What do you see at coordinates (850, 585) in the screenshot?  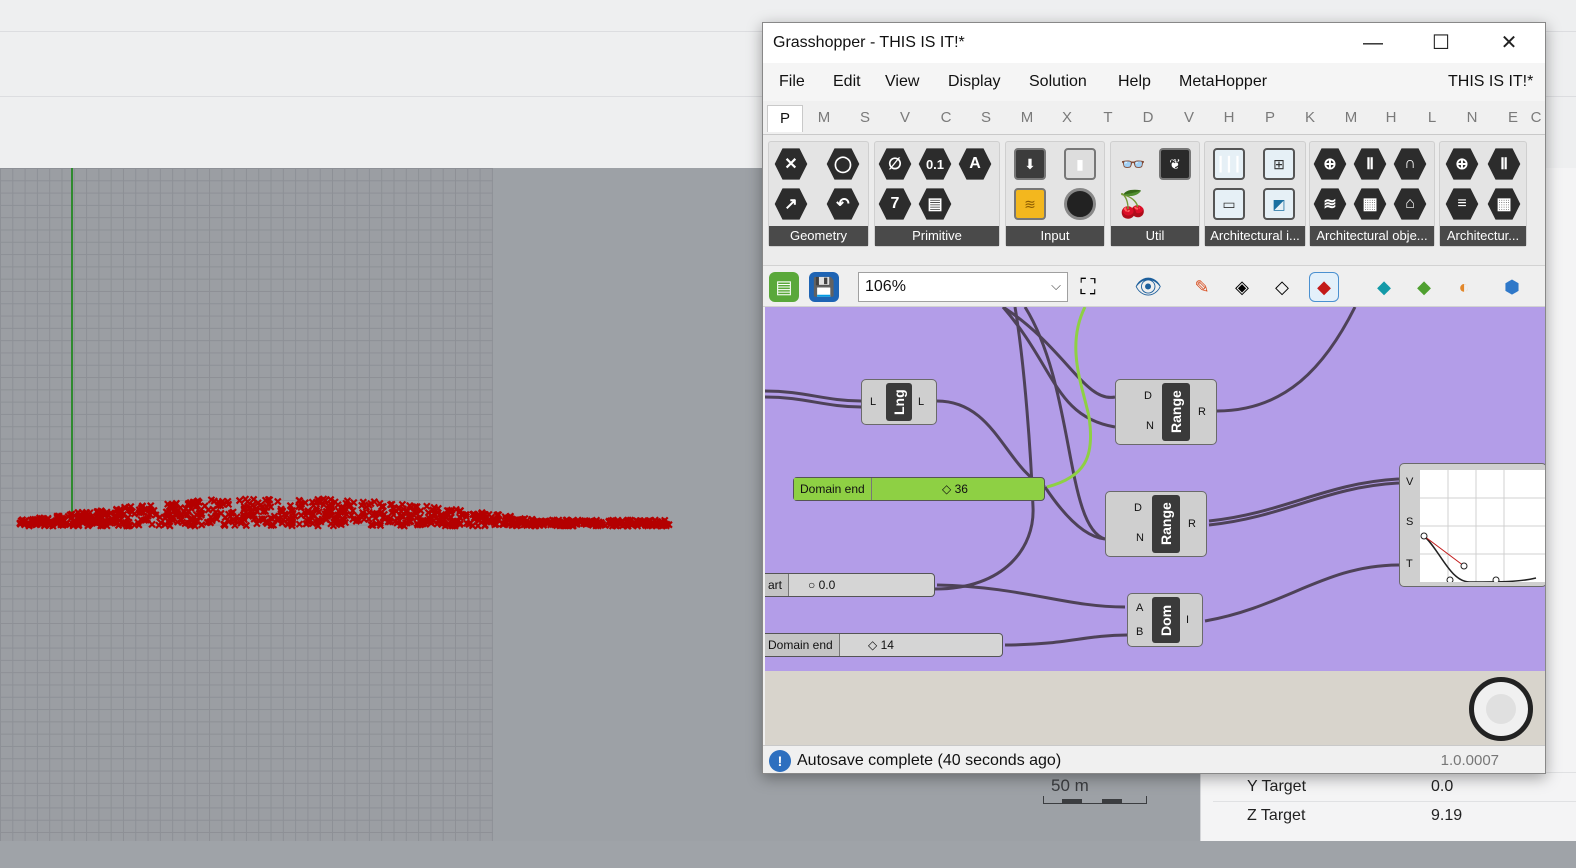 I see `domain-start-slider: art ○ 0.0` at bounding box center [850, 585].